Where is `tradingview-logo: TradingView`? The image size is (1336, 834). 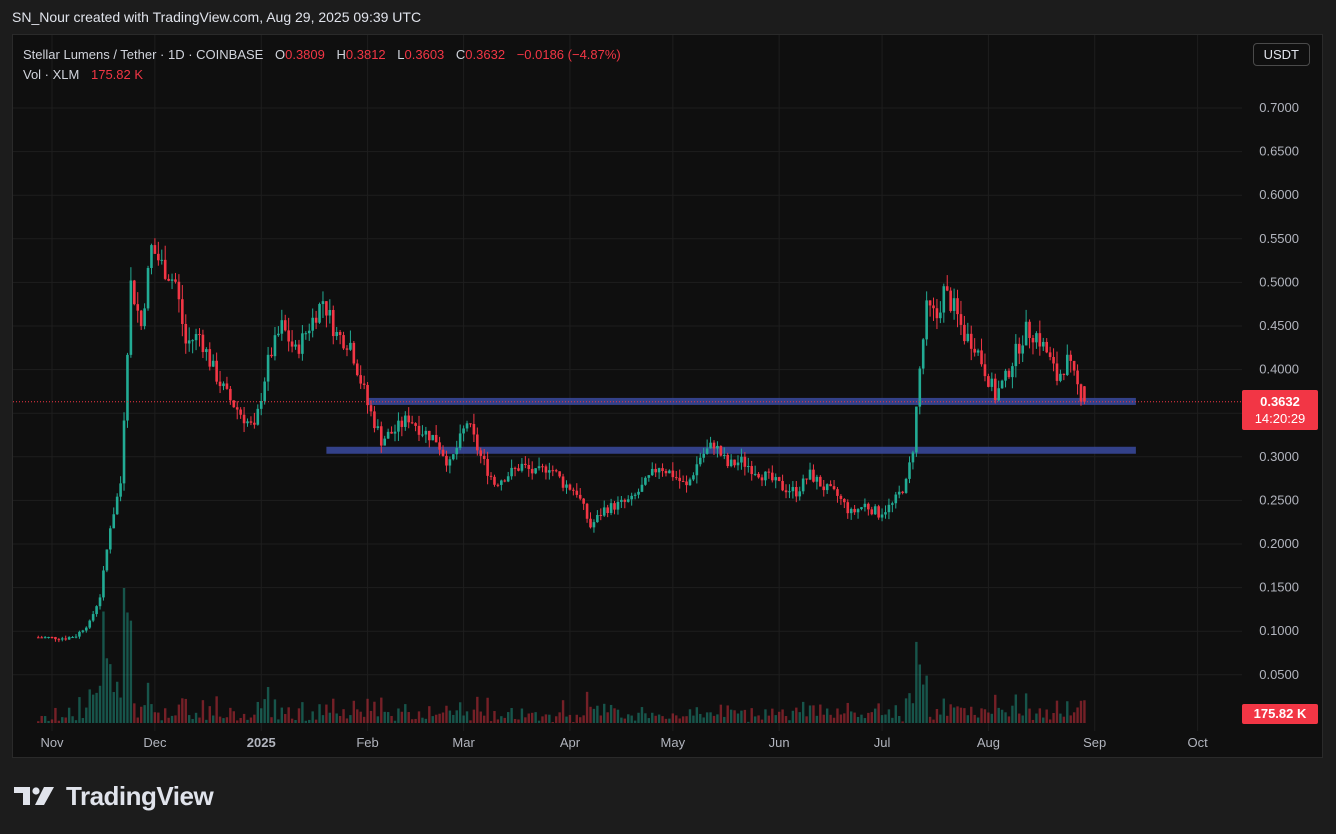 tradingview-logo: TradingView is located at coordinates (114, 796).